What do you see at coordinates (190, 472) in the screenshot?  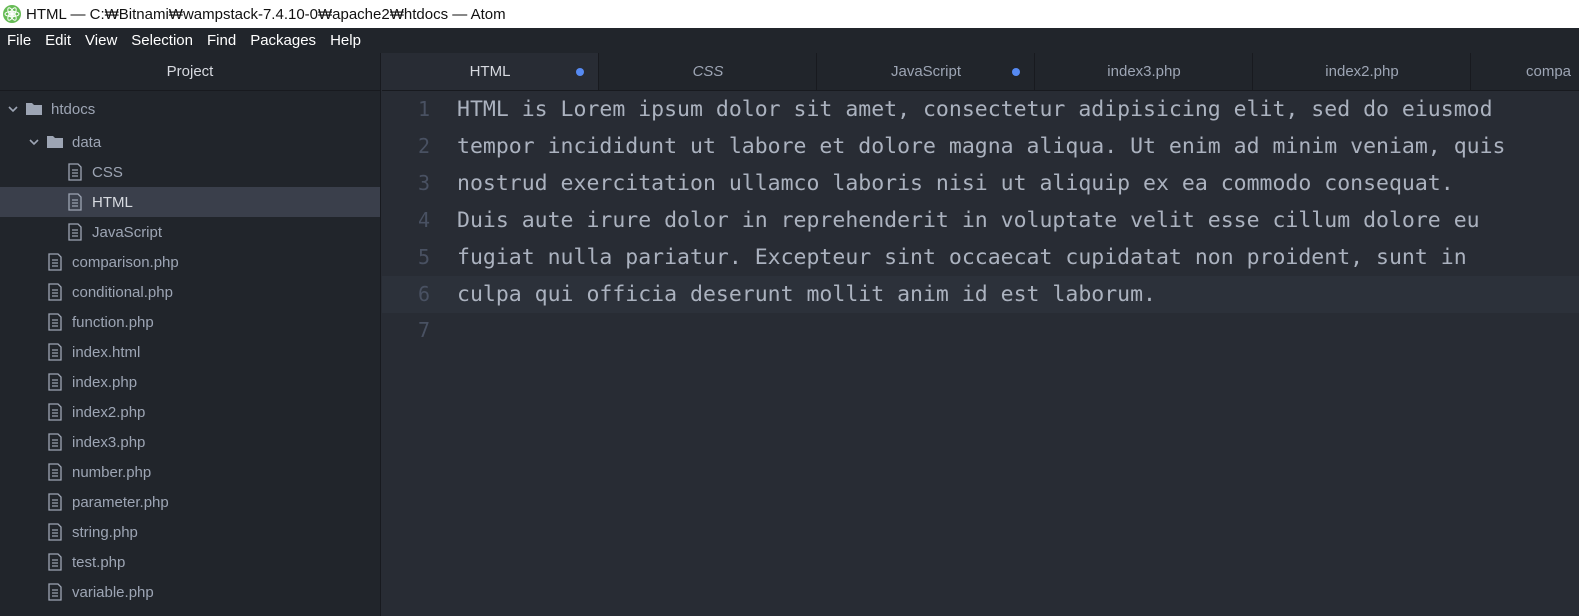 I see `tree-item-number-php: number.php` at bounding box center [190, 472].